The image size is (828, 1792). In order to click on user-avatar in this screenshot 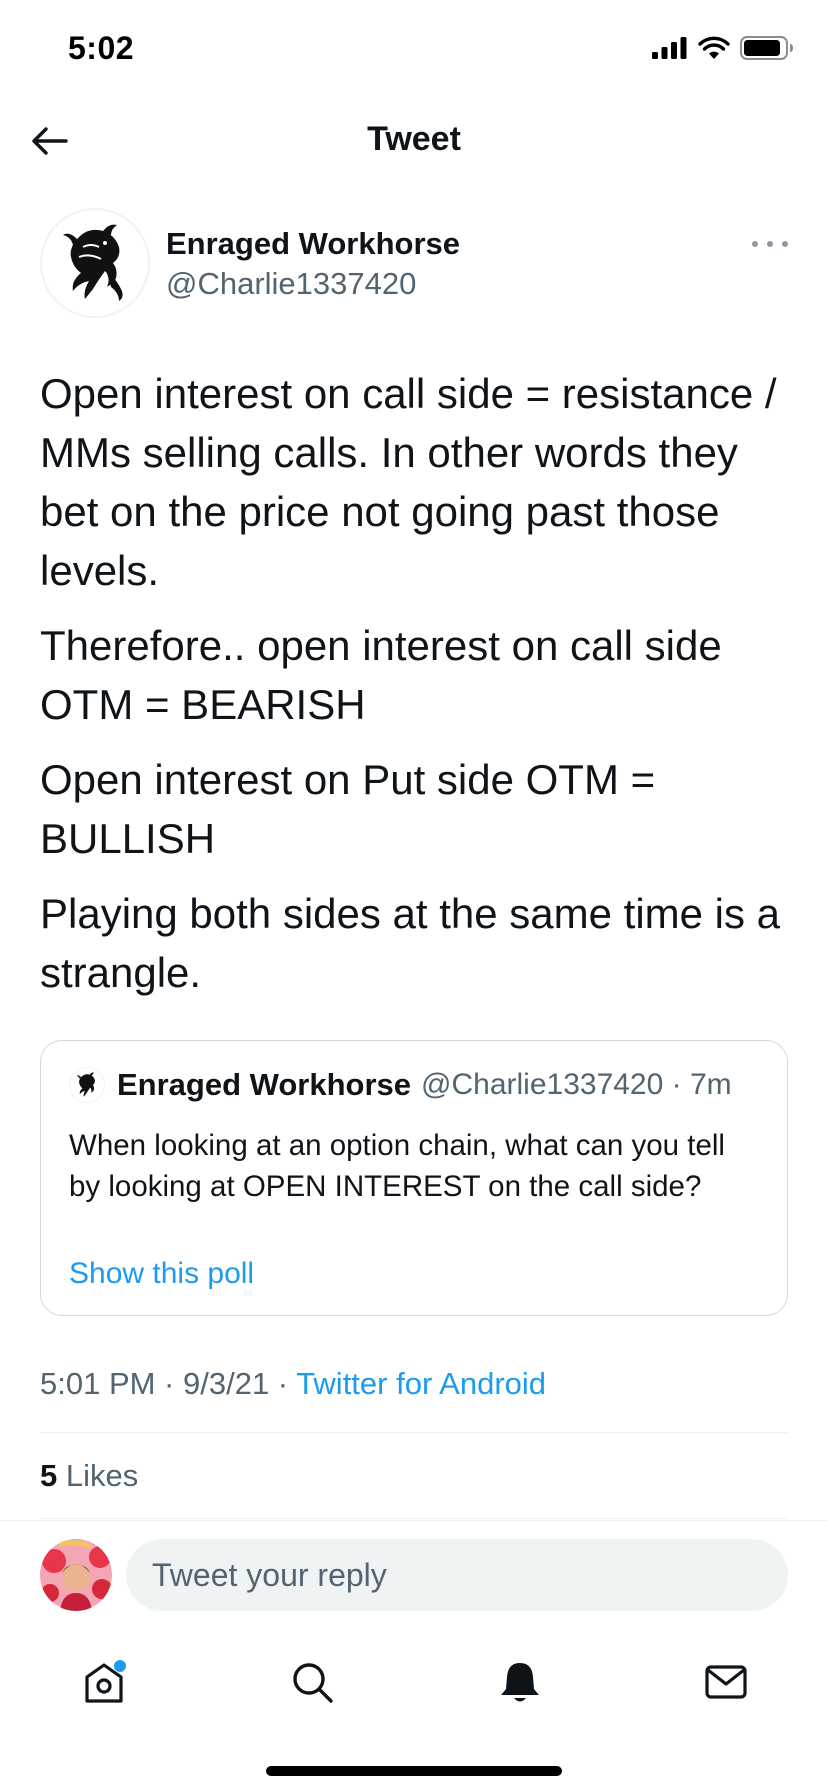, I will do `click(76, 1575)`.